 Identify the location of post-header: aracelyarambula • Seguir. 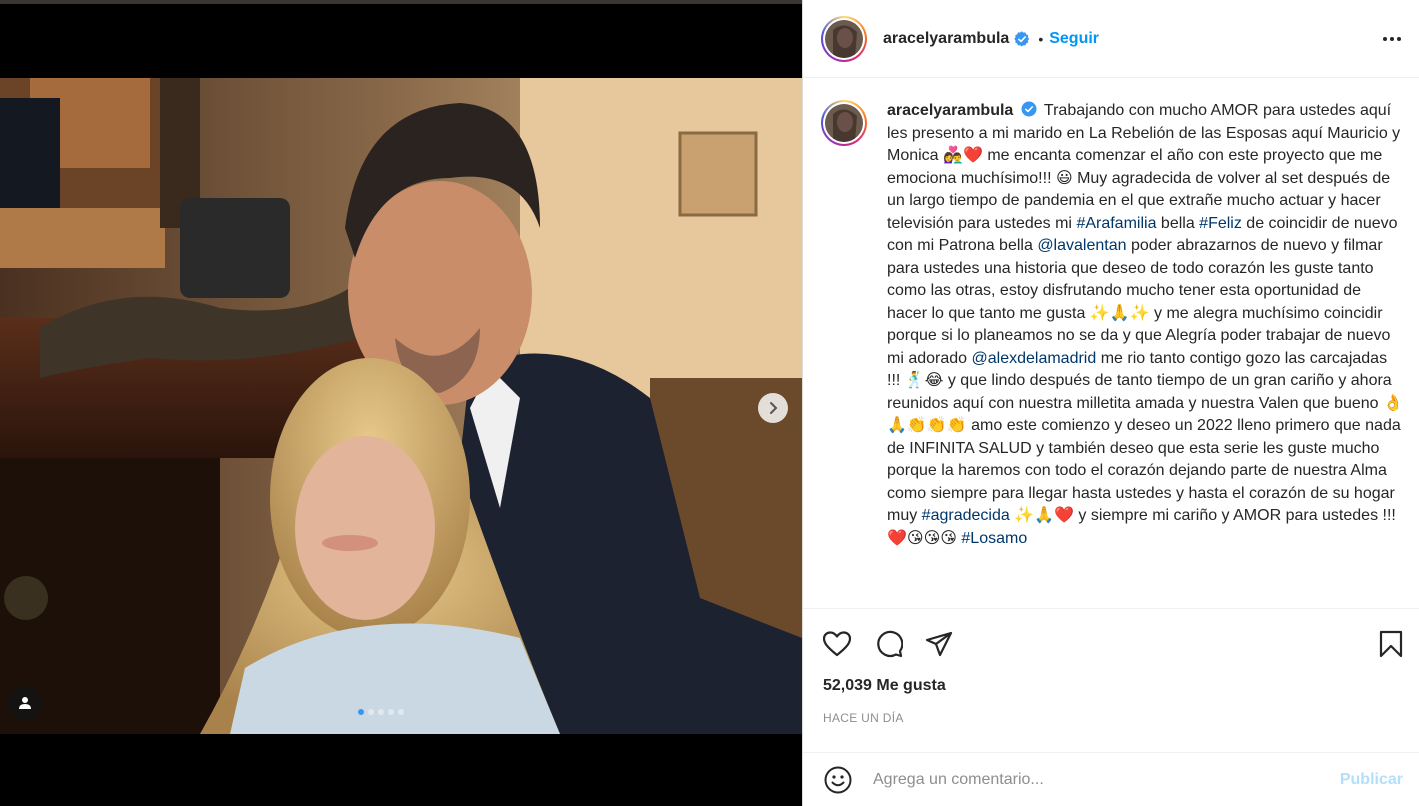
(1111, 39).